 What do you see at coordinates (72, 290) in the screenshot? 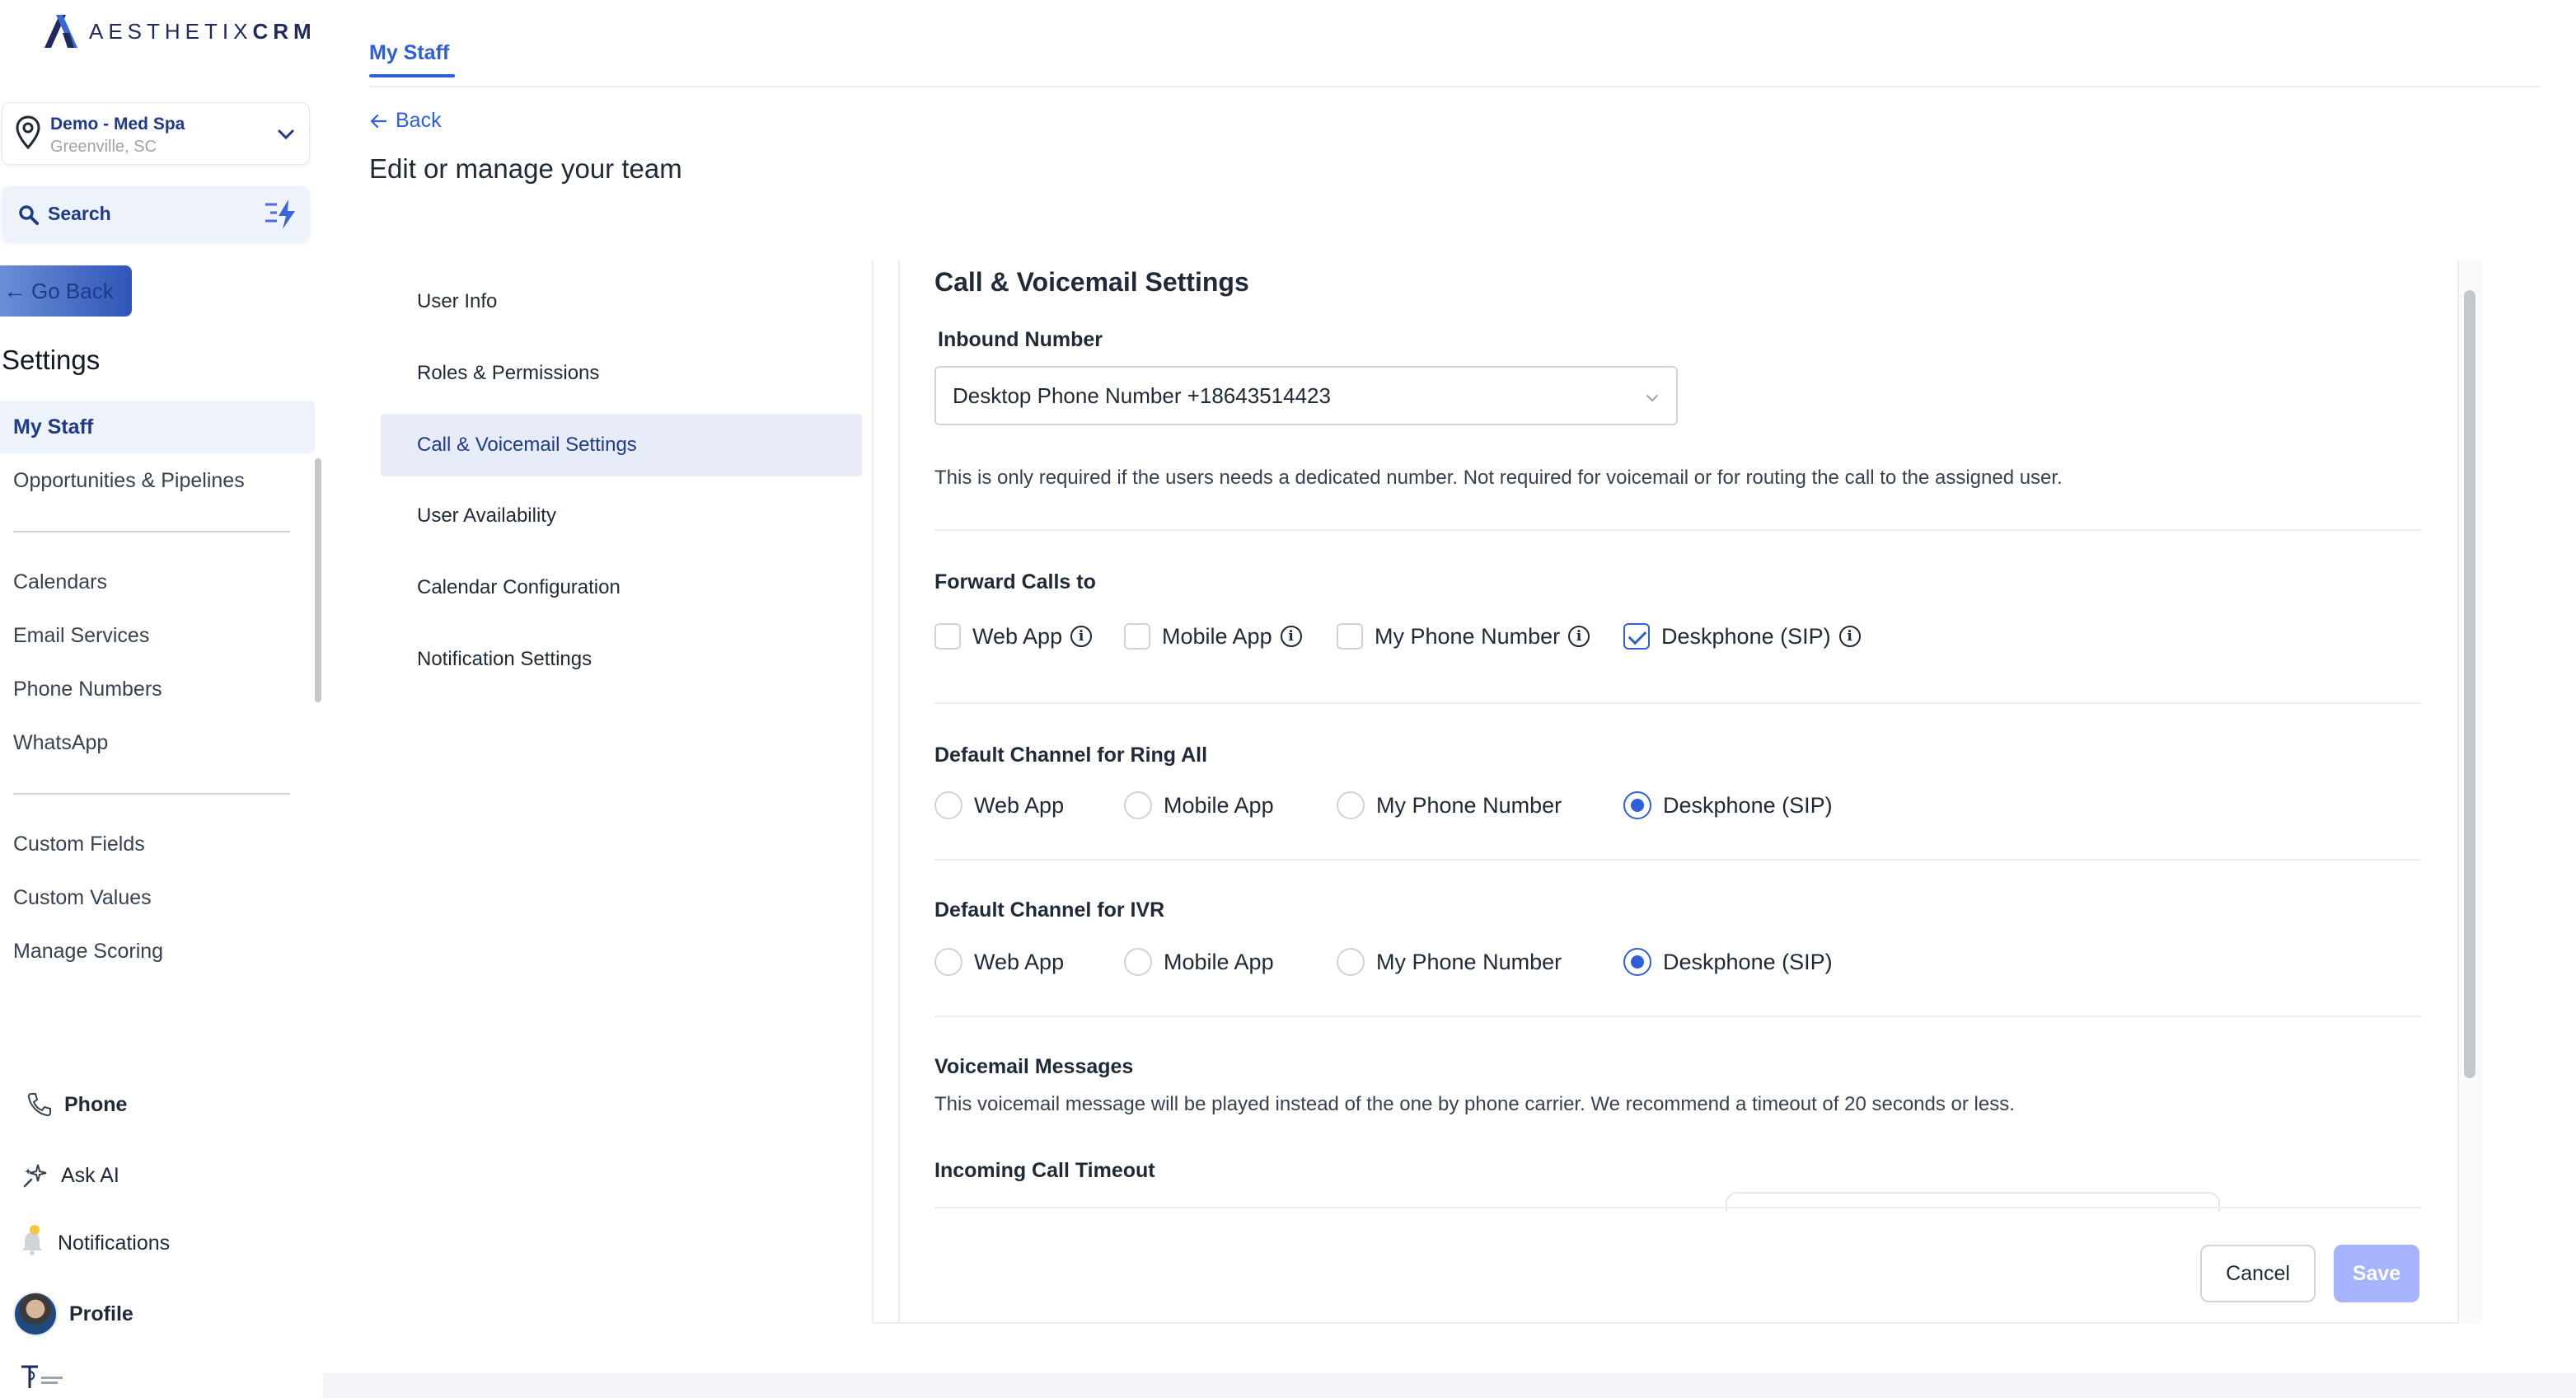
I see `go-back-label: Go Back` at bounding box center [72, 290].